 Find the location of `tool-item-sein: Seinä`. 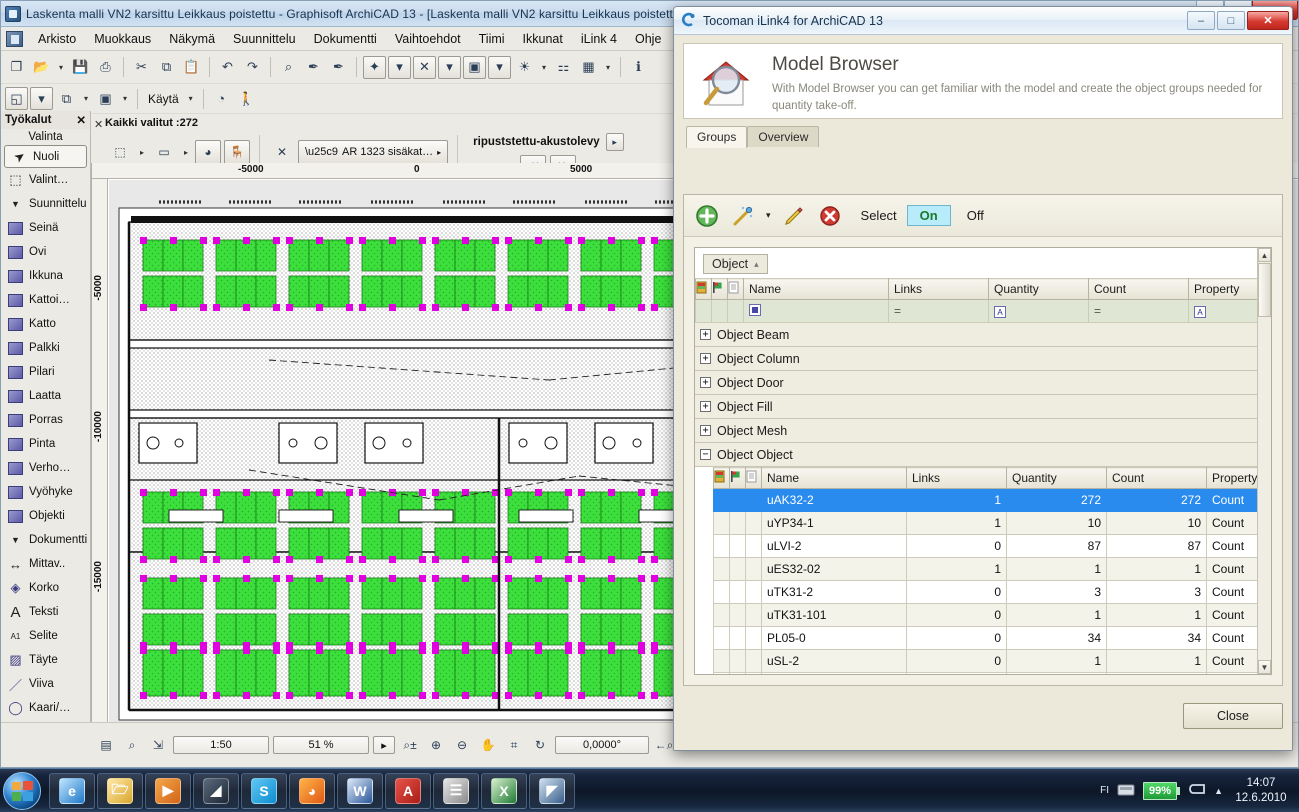

tool-item-sein: Seinä is located at coordinates (45, 228).